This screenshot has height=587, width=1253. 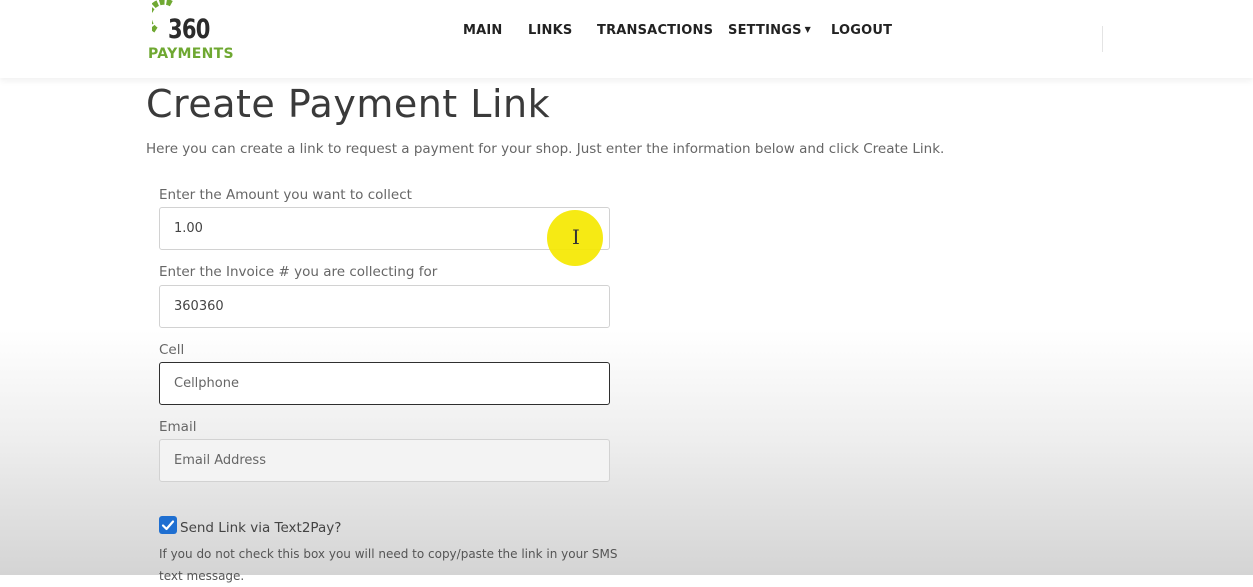 What do you see at coordinates (191, 54) in the screenshot?
I see `logo-wordmark: PAYMENTS` at bounding box center [191, 54].